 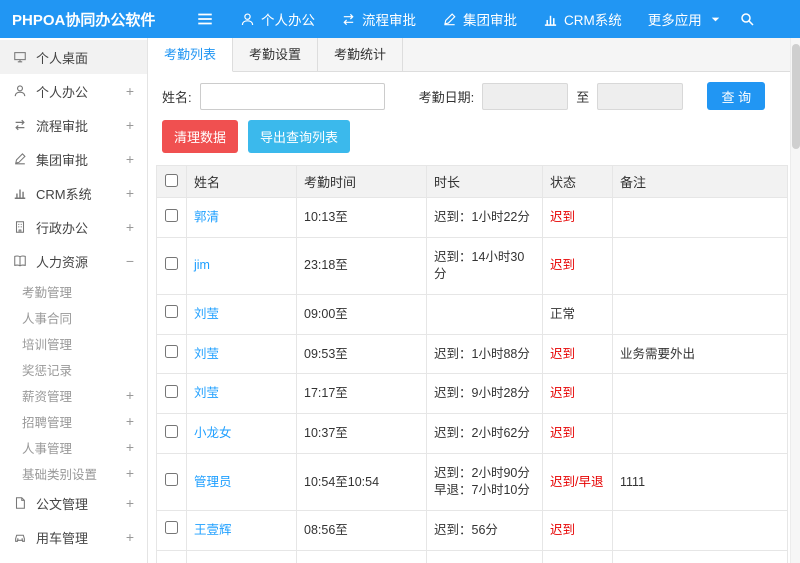 I want to click on duration-cell: 迟到：56分, so click(x=484, y=530).